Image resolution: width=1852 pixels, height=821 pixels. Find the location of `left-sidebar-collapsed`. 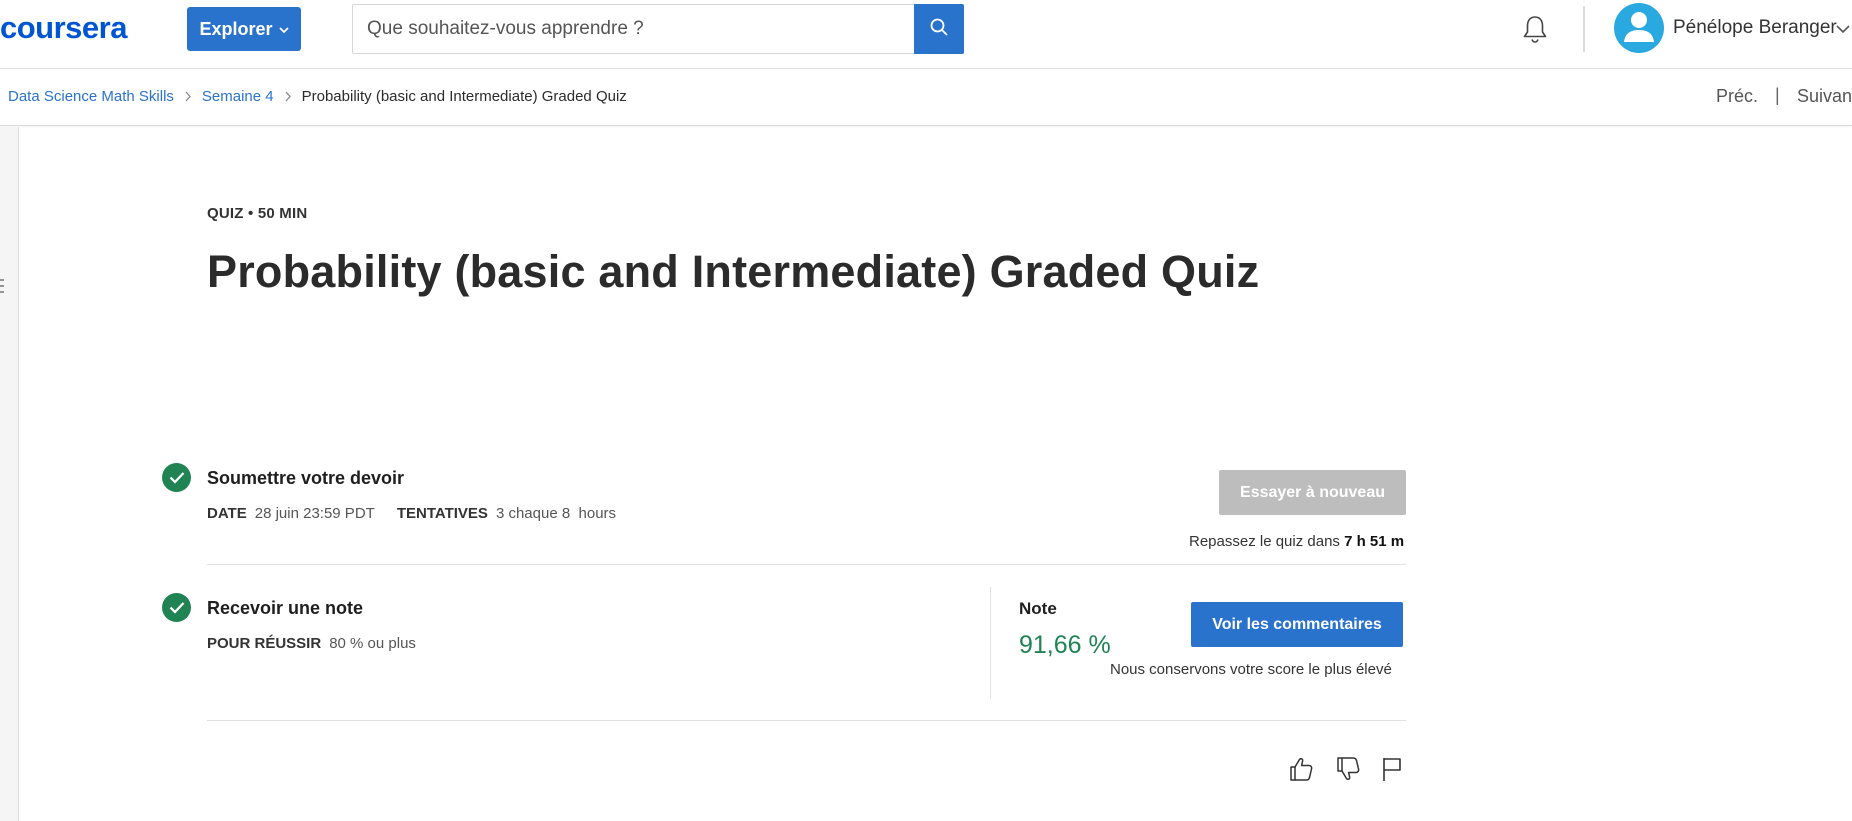

left-sidebar-collapsed is located at coordinates (9, 474).